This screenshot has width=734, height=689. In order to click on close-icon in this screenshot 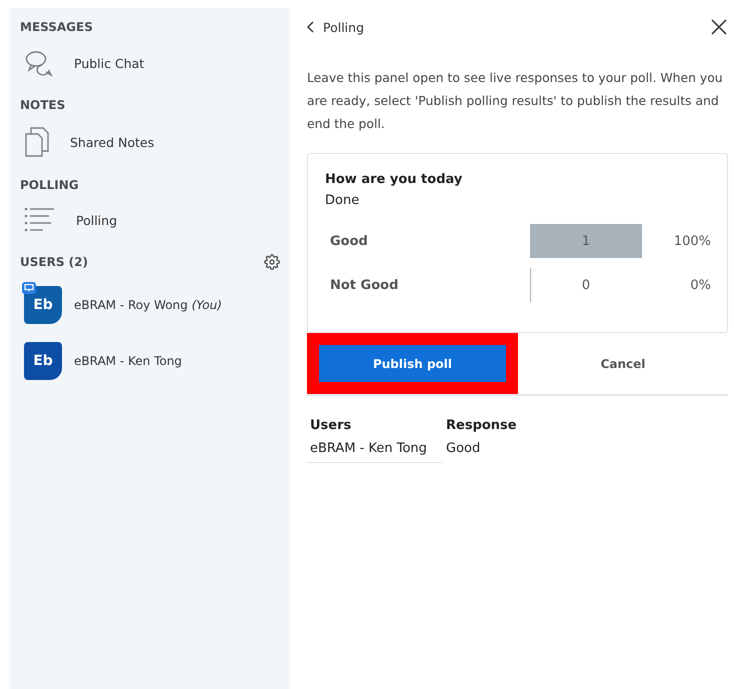, I will do `click(719, 27)`.